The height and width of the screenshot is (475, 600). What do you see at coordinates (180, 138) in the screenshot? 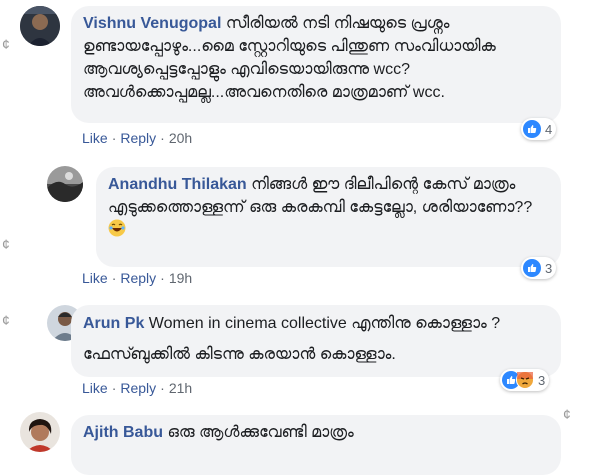
I see `comment-time: 20h` at bounding box center [180, 138].